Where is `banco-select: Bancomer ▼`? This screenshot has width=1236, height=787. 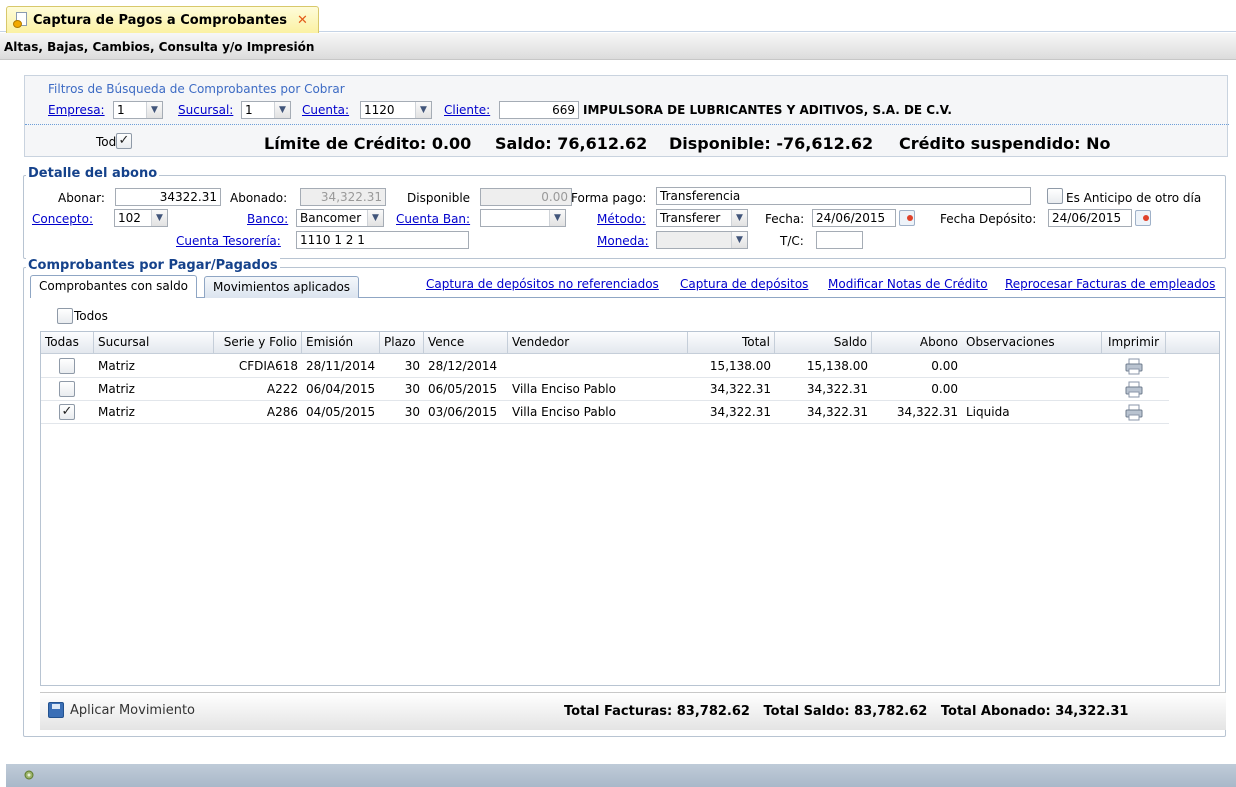
banco-select: Bancomer ▼ is located at coordinates (340, 218).